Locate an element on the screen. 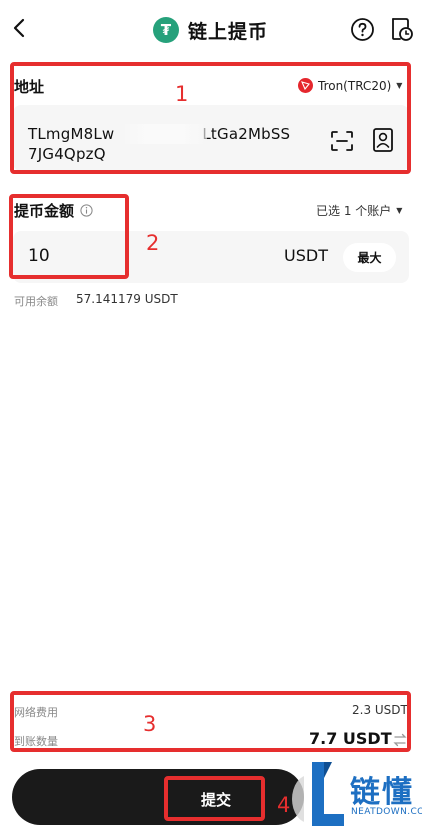  annotation-number-1: 1 is located at coordinates (182, 94).